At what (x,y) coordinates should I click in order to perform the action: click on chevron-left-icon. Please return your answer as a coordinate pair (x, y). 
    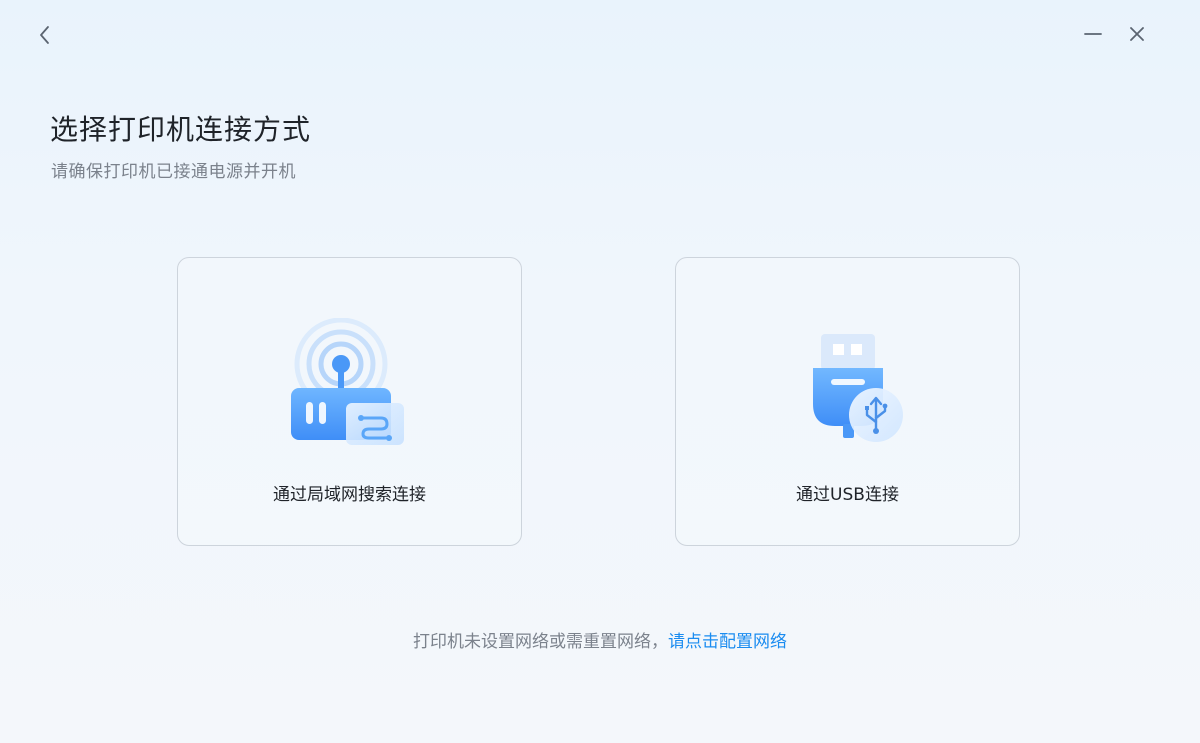
    Looking at the image, I should click on (44, 35).